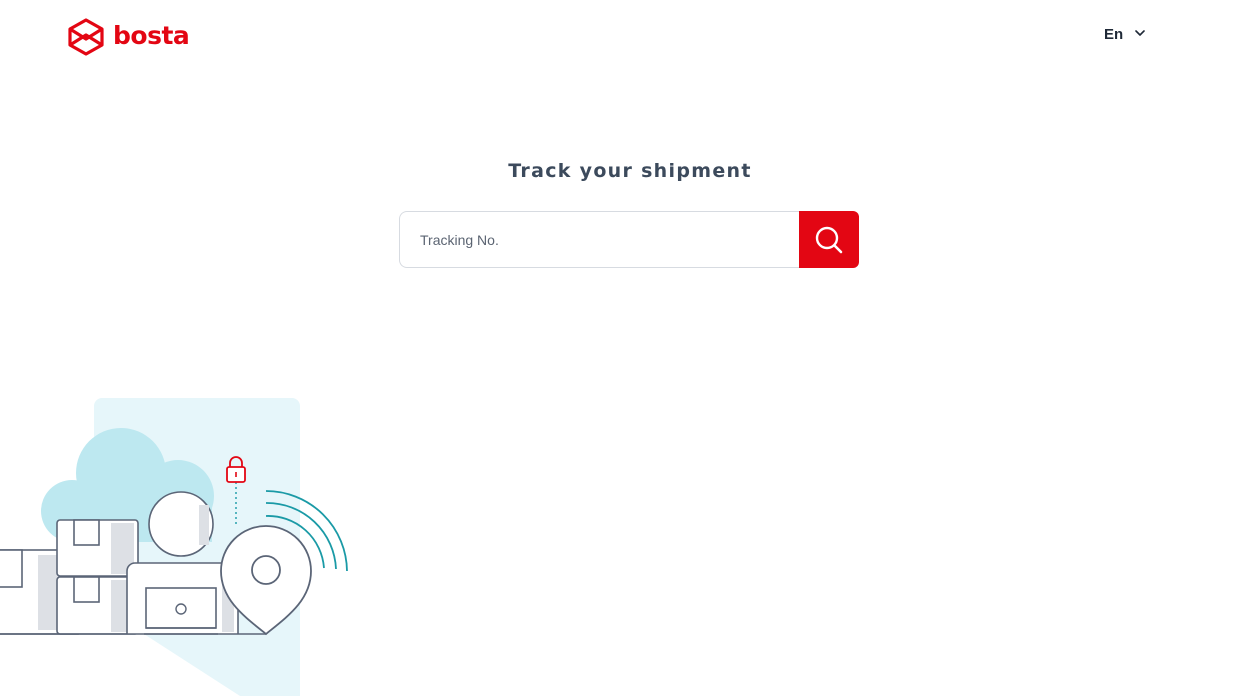 This screenshot has height=696, width=1260. Describe the element at coordinates (86, 37) in the screenshot. I see `bosta-box-logo-icon` at that location.